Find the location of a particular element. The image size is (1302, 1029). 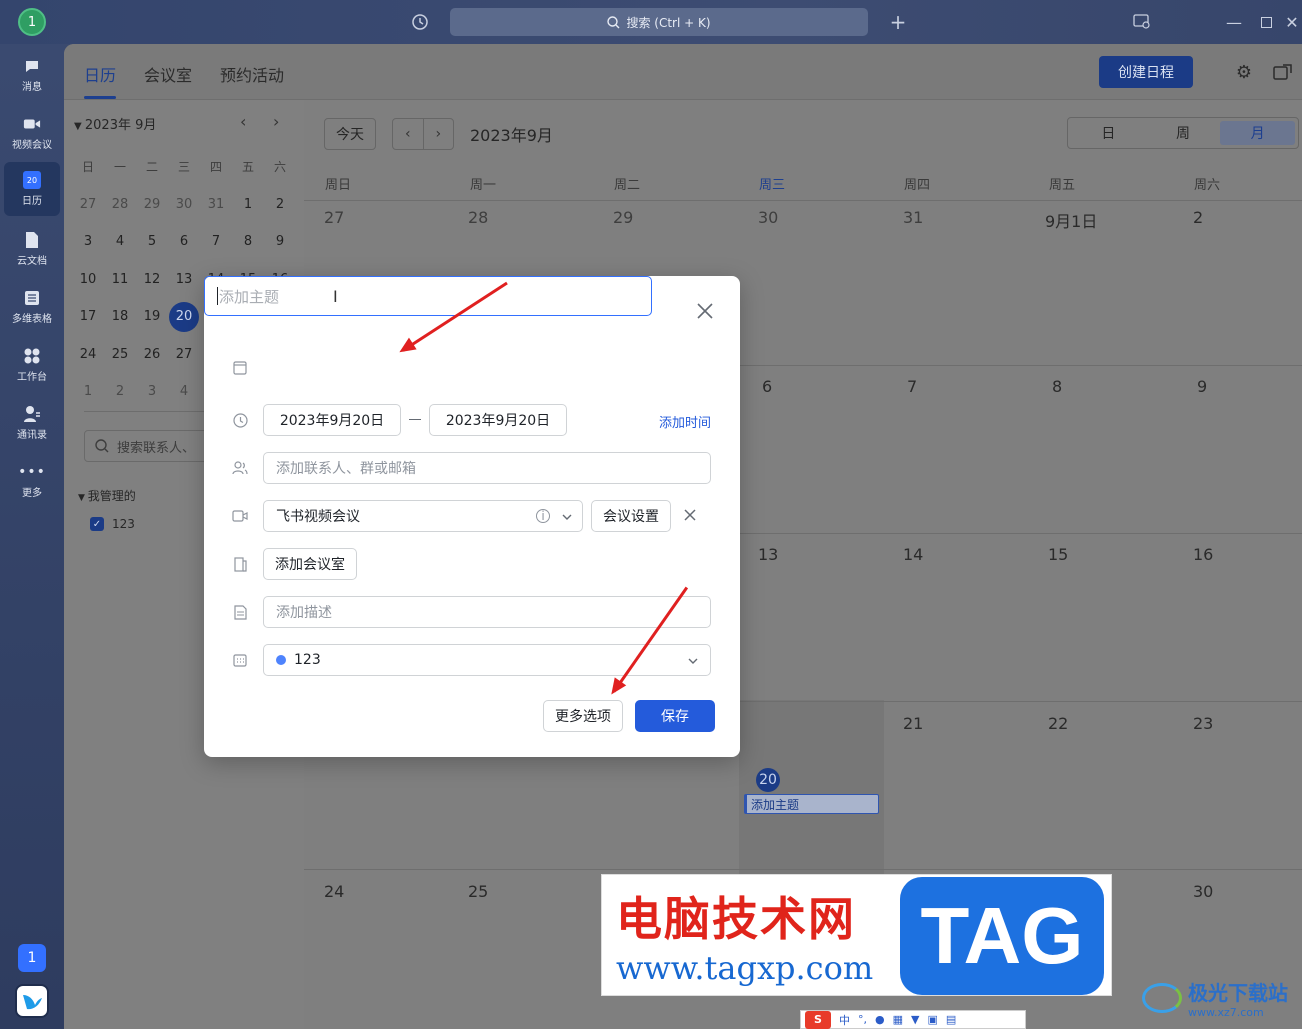

microphone-icon: ● is located at coordinates (880, 1019).